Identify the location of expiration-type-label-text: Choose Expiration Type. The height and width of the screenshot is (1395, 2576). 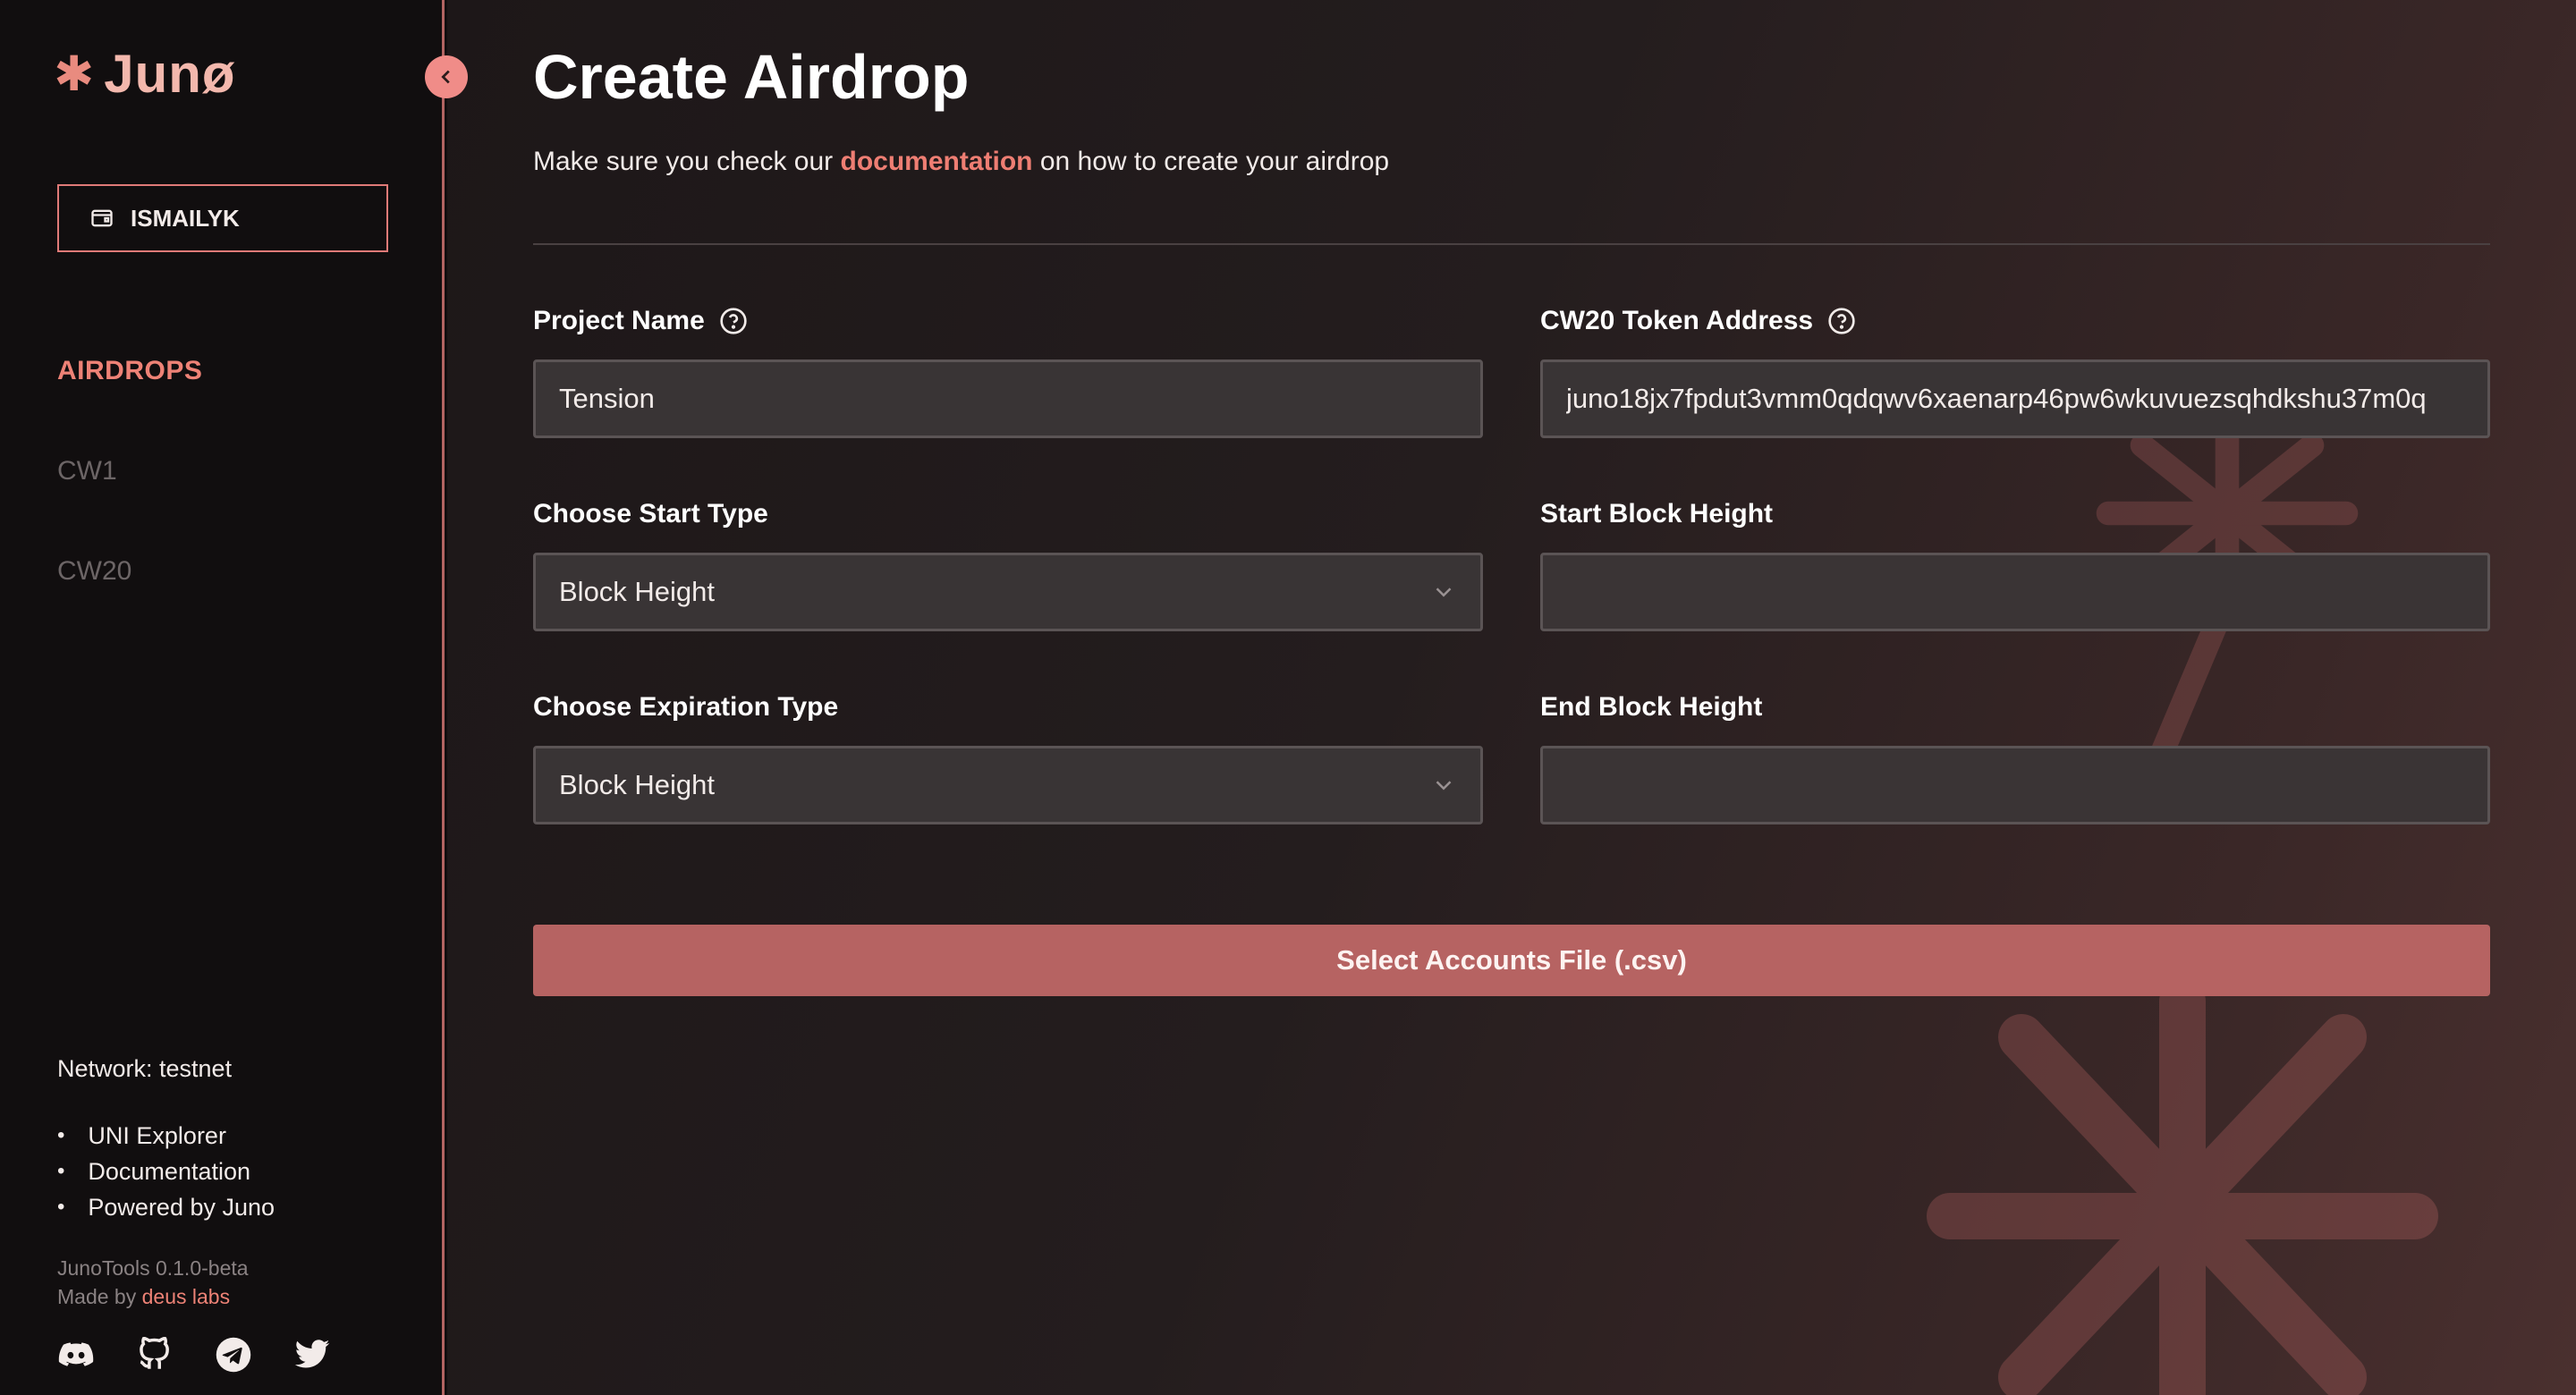
(686, 707).